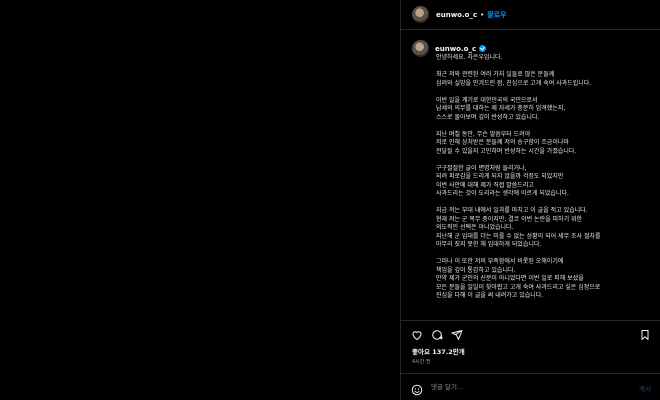 This screenshot has height=400, width=660. What do you see at coordinates (530, 15) in the screenshot?
I see `post-header: eunwo.o_c • 팔로우` at bounding box center [530, 15].